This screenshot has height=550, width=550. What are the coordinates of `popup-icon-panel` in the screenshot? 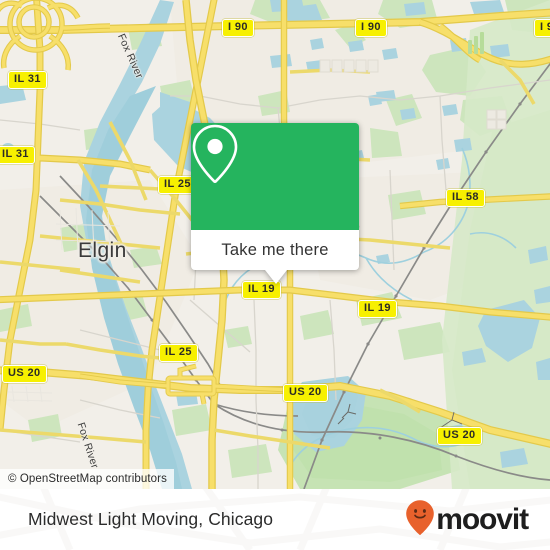 It's located at (275, 176).